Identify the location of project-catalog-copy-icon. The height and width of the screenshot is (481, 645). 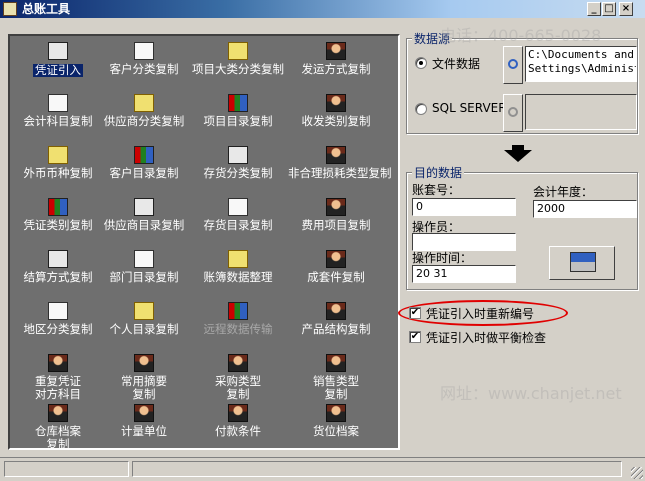
(238, 103).